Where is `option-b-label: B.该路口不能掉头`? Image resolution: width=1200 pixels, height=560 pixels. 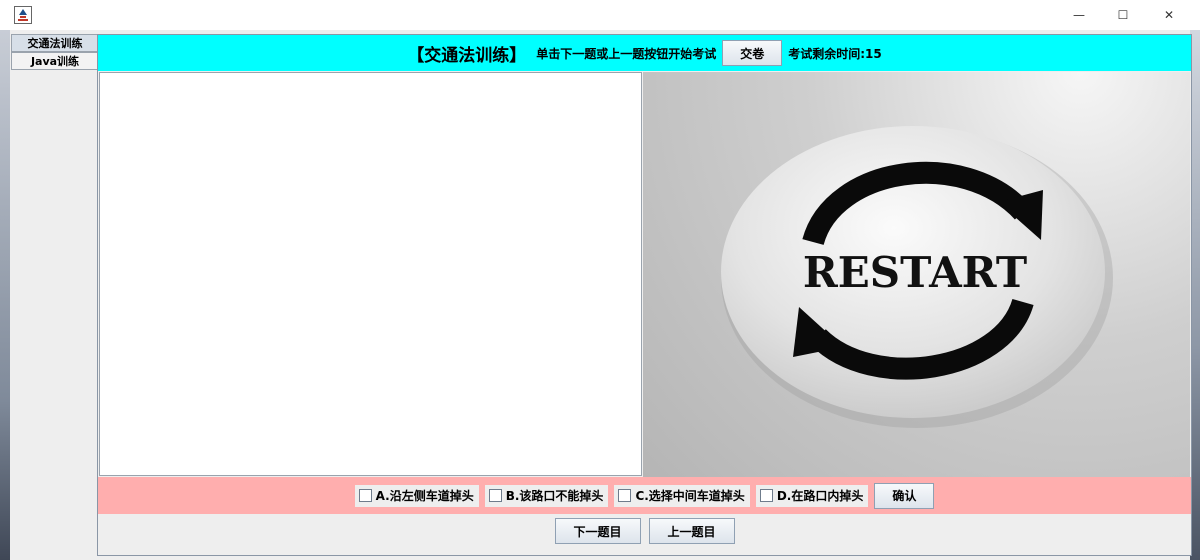 option-b-label: B.该路口不能掉头 is located at coordinates (554, 496).